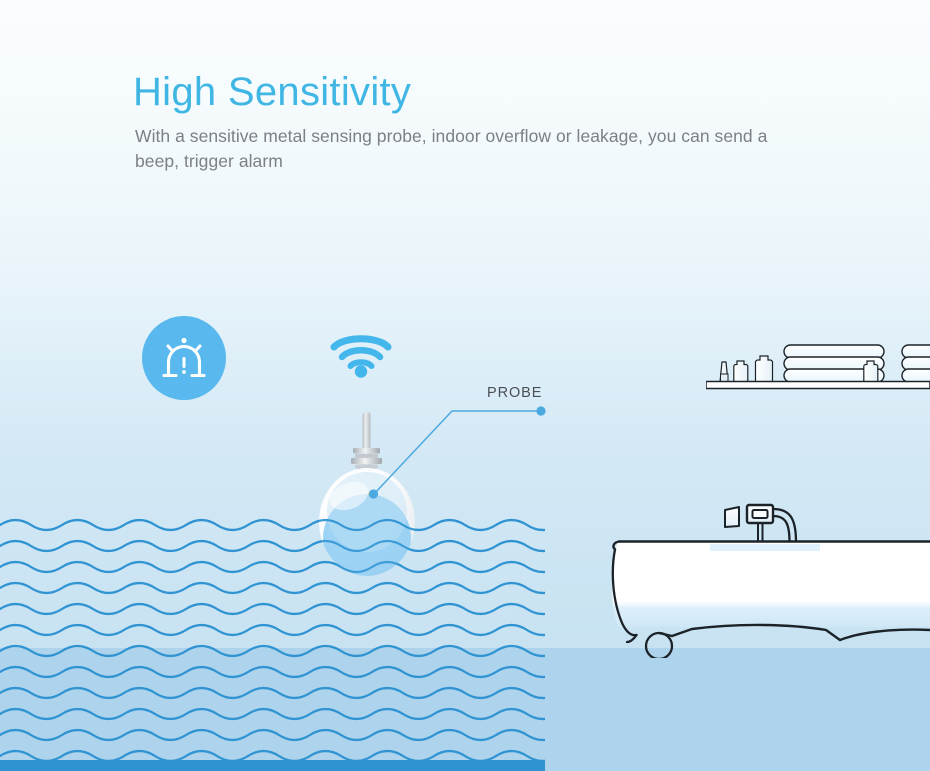 The width and height of the screenshot is (930, 771). What do you see at coordinates (818, 356) in the screenshot?
I see `bathroom-shelf` at bounding box center [818, 356].